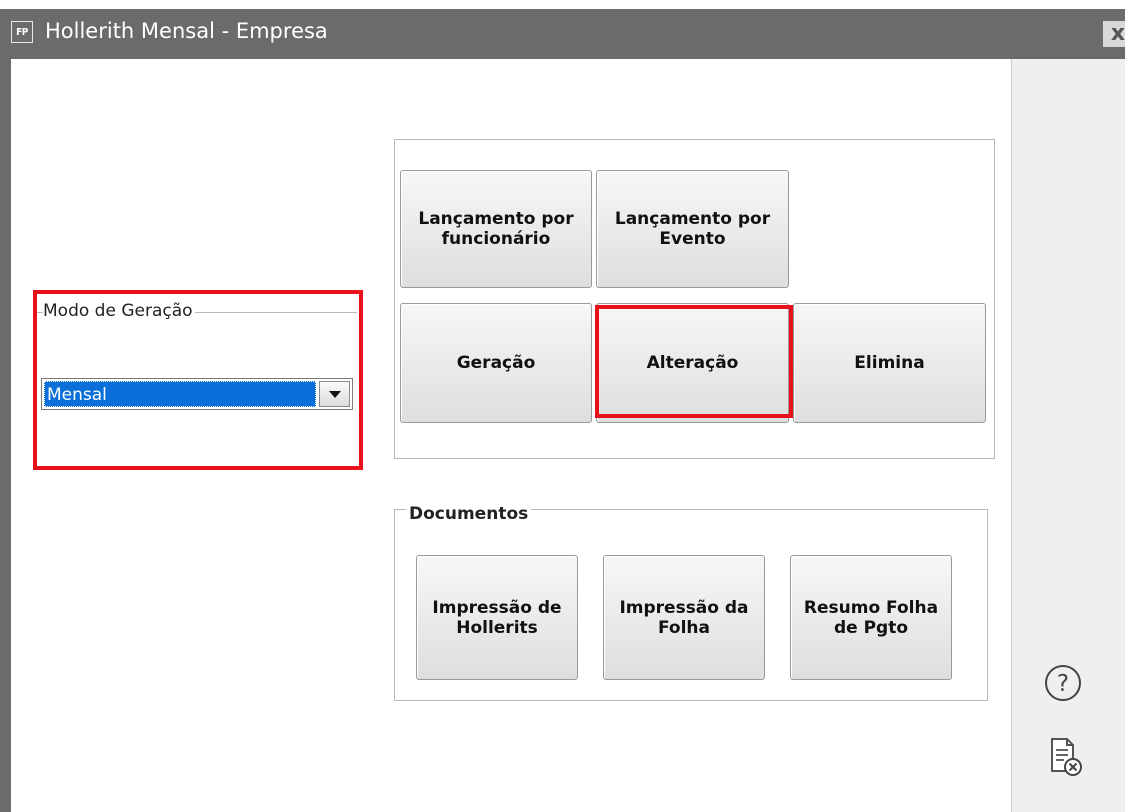  Describe the element at coordinates (5, 435) in the screenshot. I see `window-left-border` at that location.